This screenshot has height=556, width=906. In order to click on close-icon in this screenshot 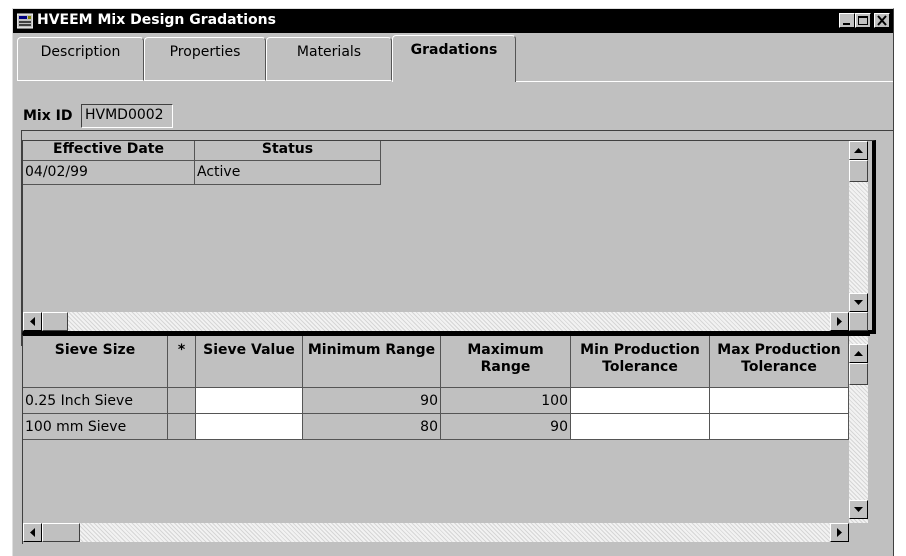, I will do `click(882, 20)`.